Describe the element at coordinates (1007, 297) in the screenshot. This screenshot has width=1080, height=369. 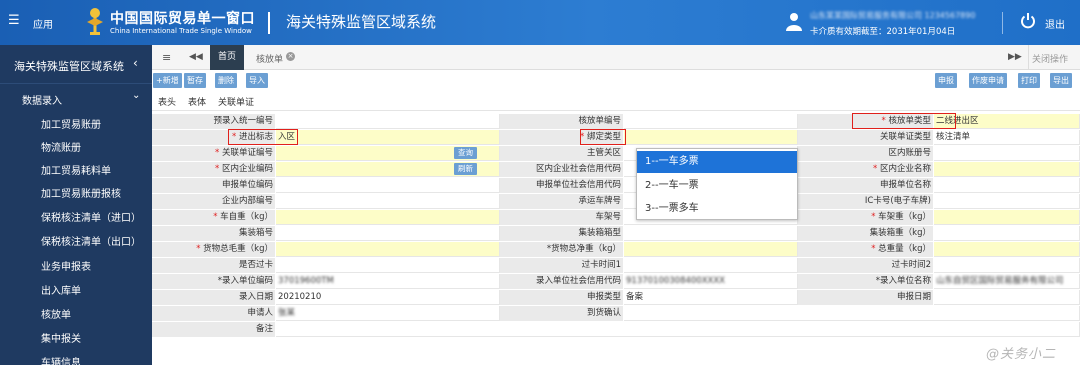
I see `declaration-date-input` at that location.